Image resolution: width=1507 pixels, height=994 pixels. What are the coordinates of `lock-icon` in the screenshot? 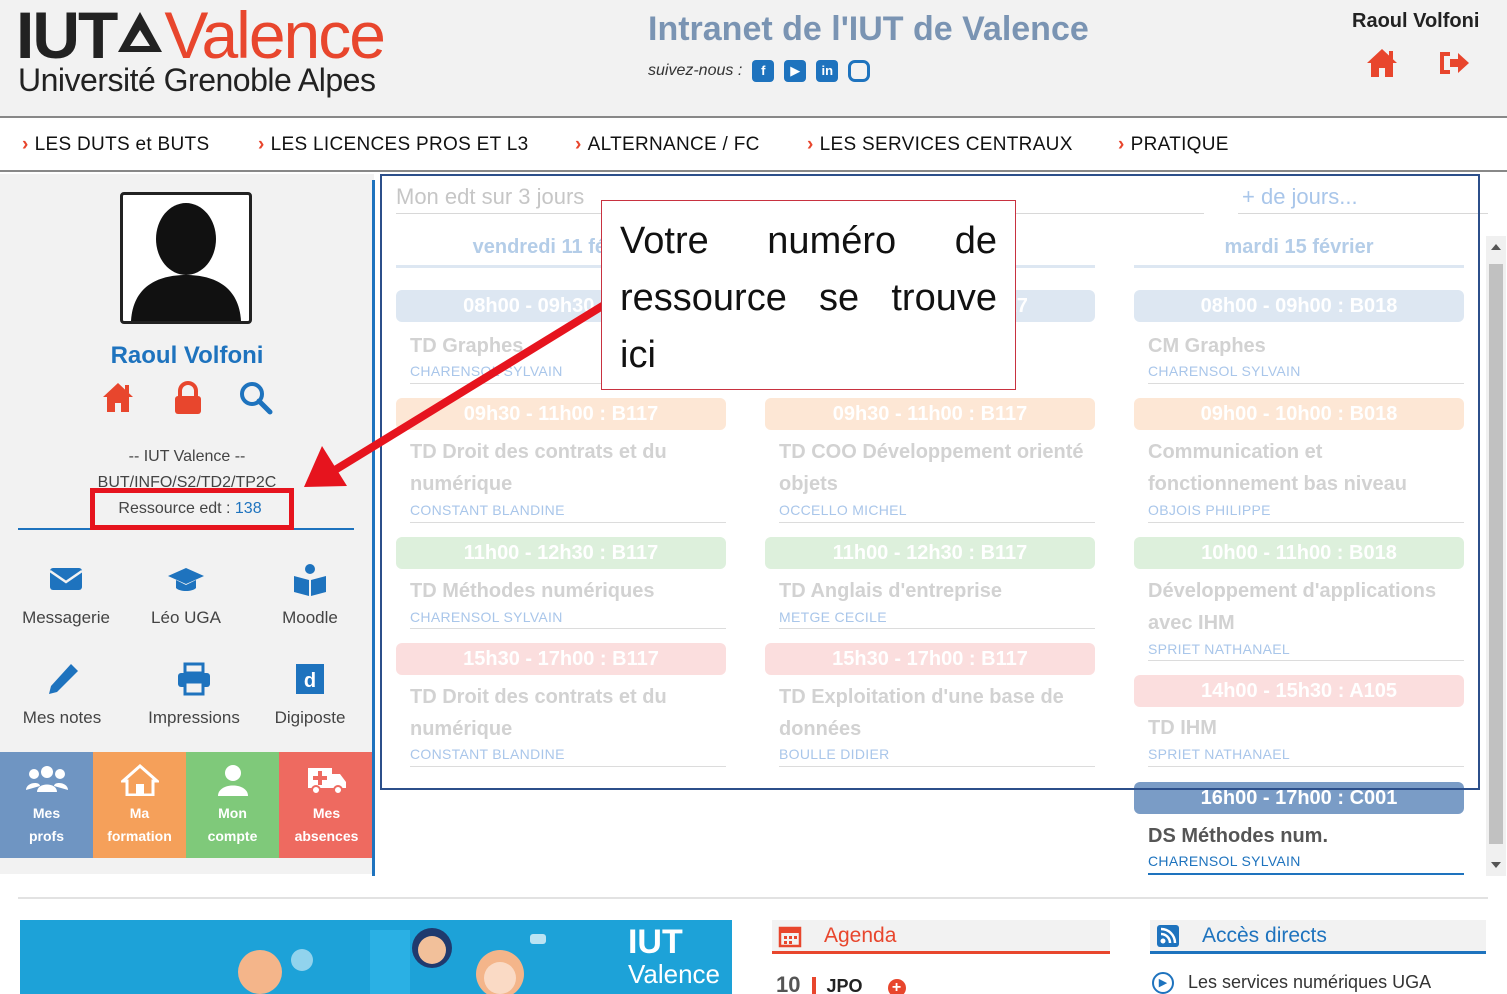 It's located at (188, 398).